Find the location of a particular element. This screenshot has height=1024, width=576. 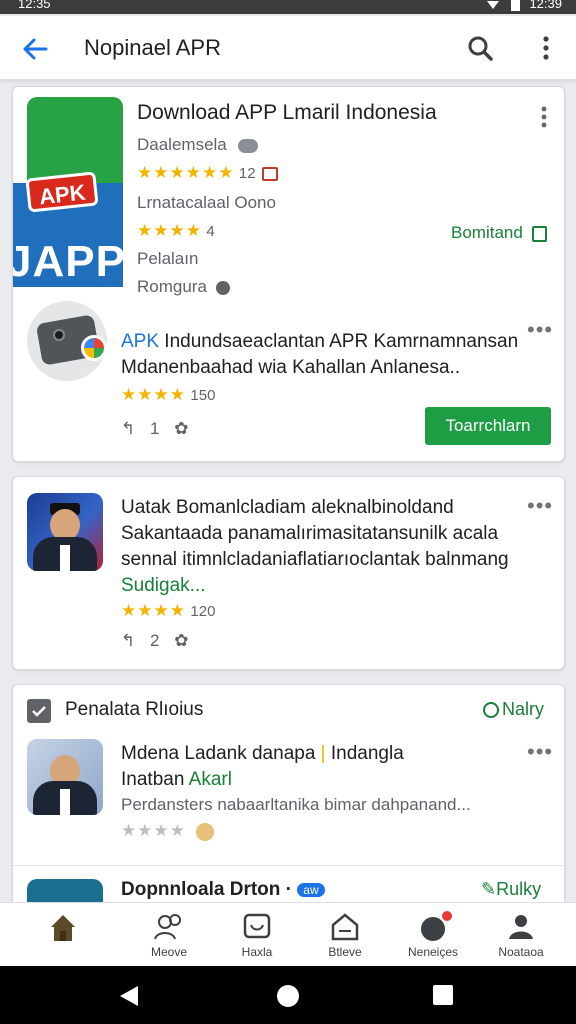

promo-highlight: APK is located at coordinates (140, 341).